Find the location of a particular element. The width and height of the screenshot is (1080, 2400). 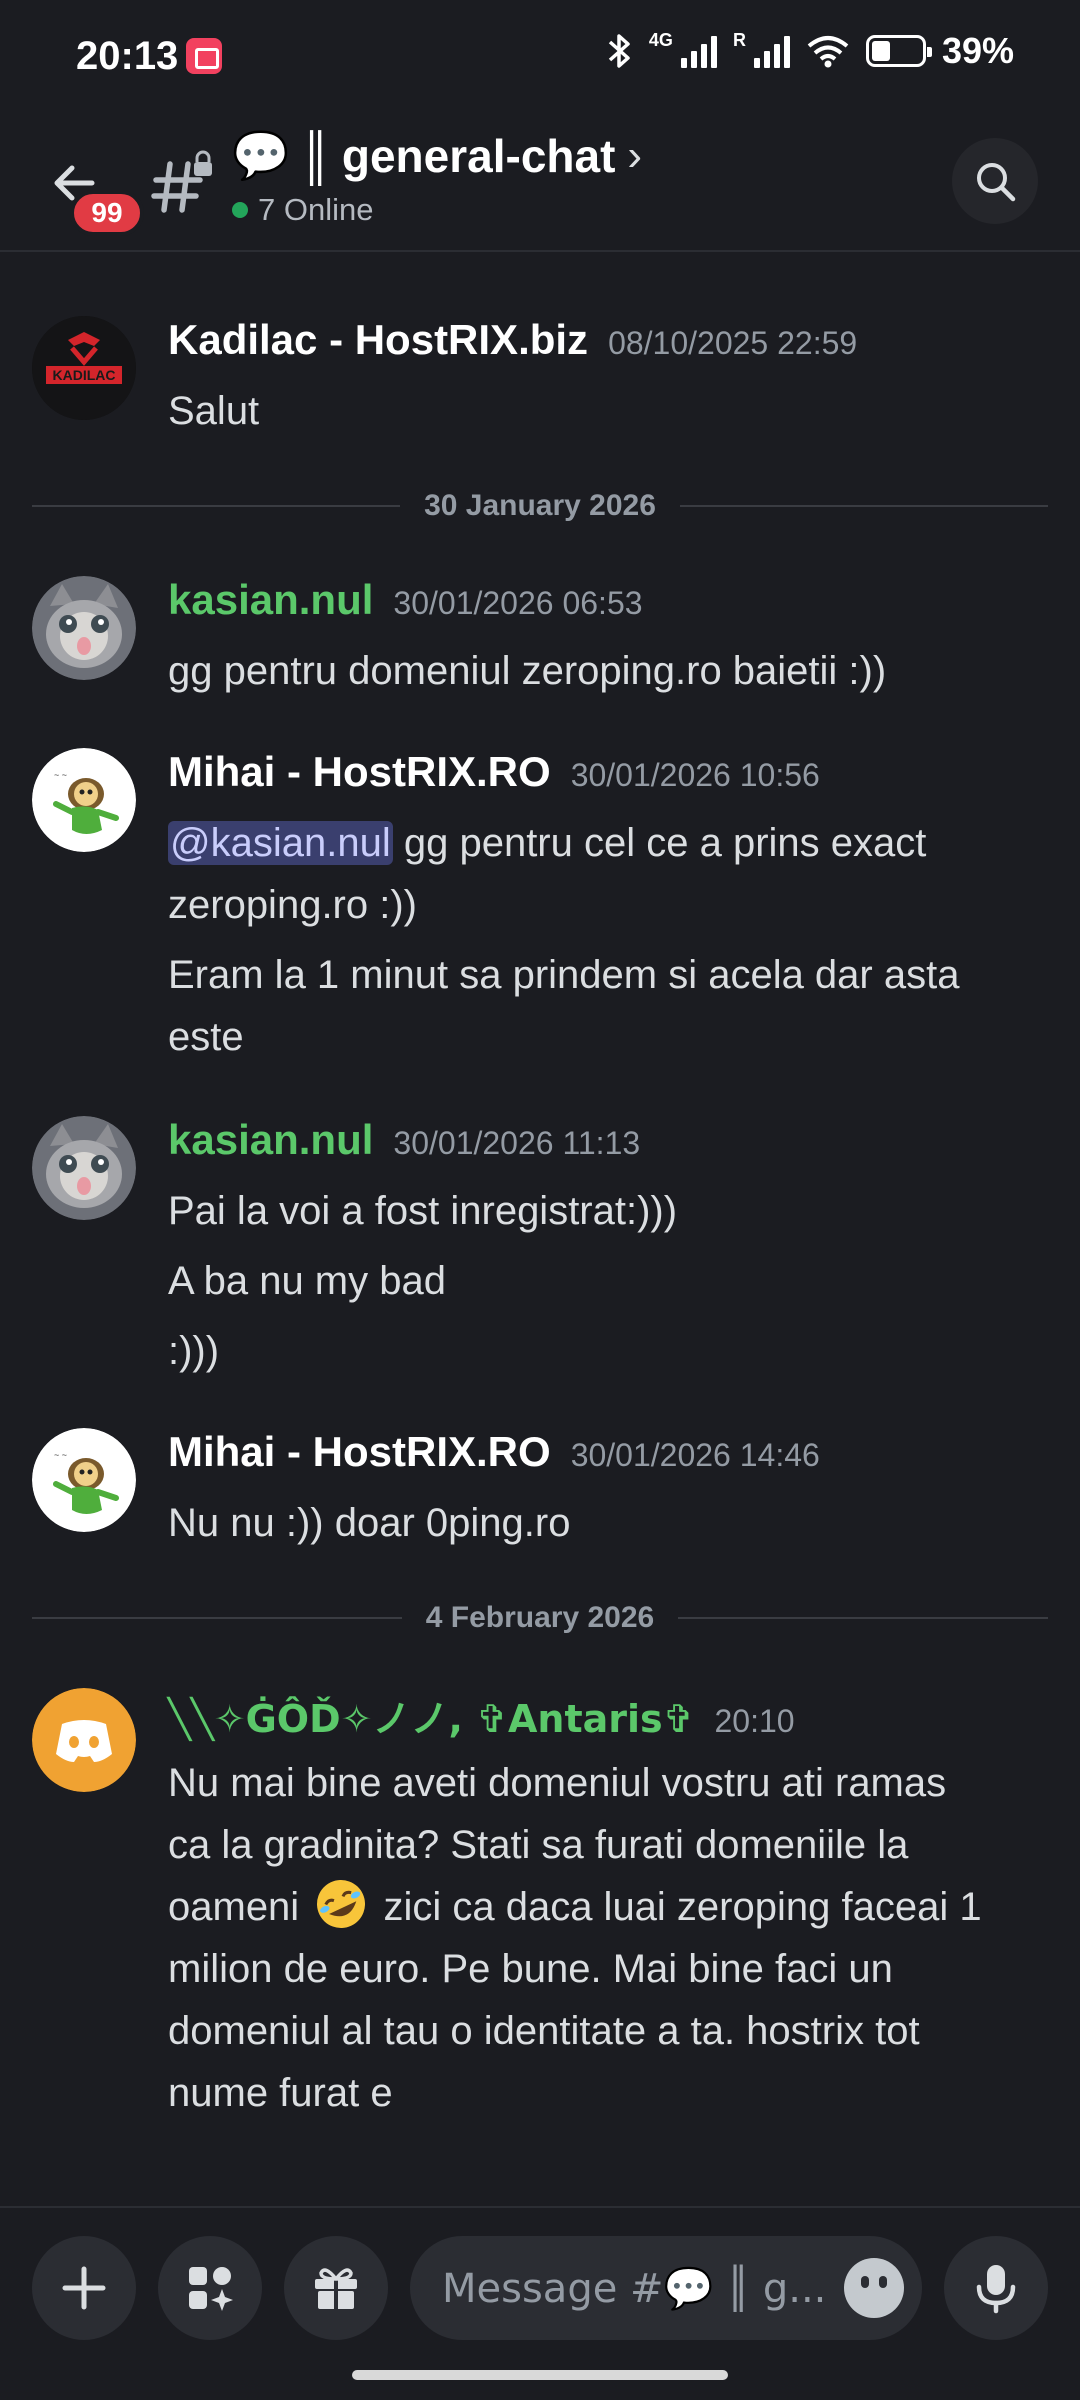

online-status: 7 Online is located at coordinates (302, 210).